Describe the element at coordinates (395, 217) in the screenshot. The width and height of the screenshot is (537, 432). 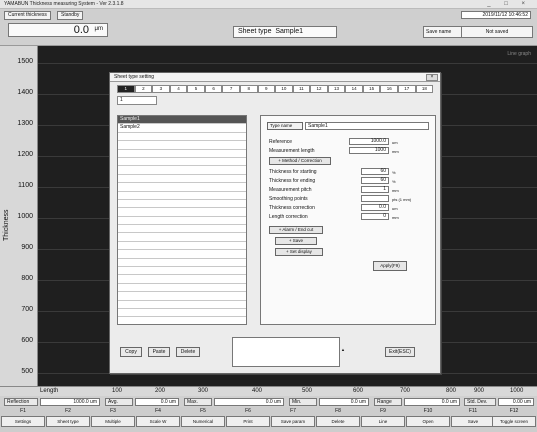
I see `length-correction-unit: mm` at that location.